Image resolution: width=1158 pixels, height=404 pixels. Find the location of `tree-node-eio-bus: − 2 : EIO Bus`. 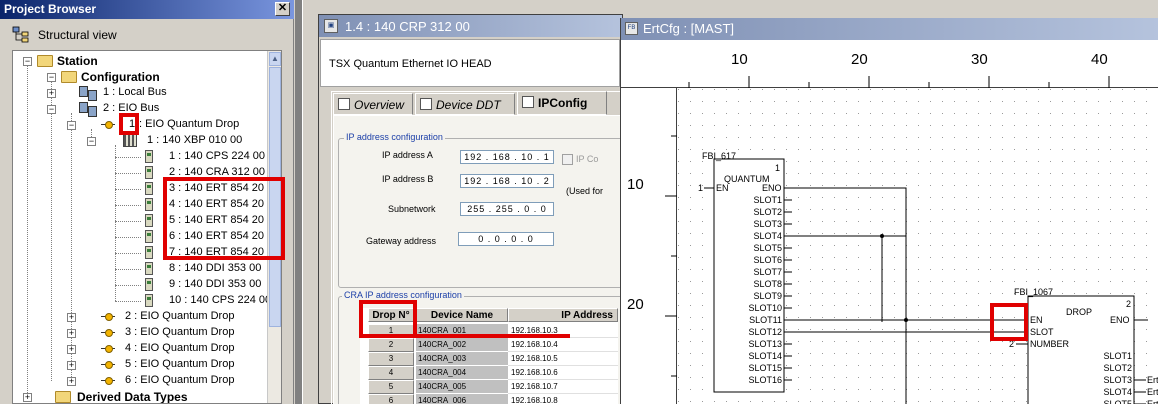

tree-node-eio-bus: − 2 : EIO Bus is located at coordinates (143, 109).